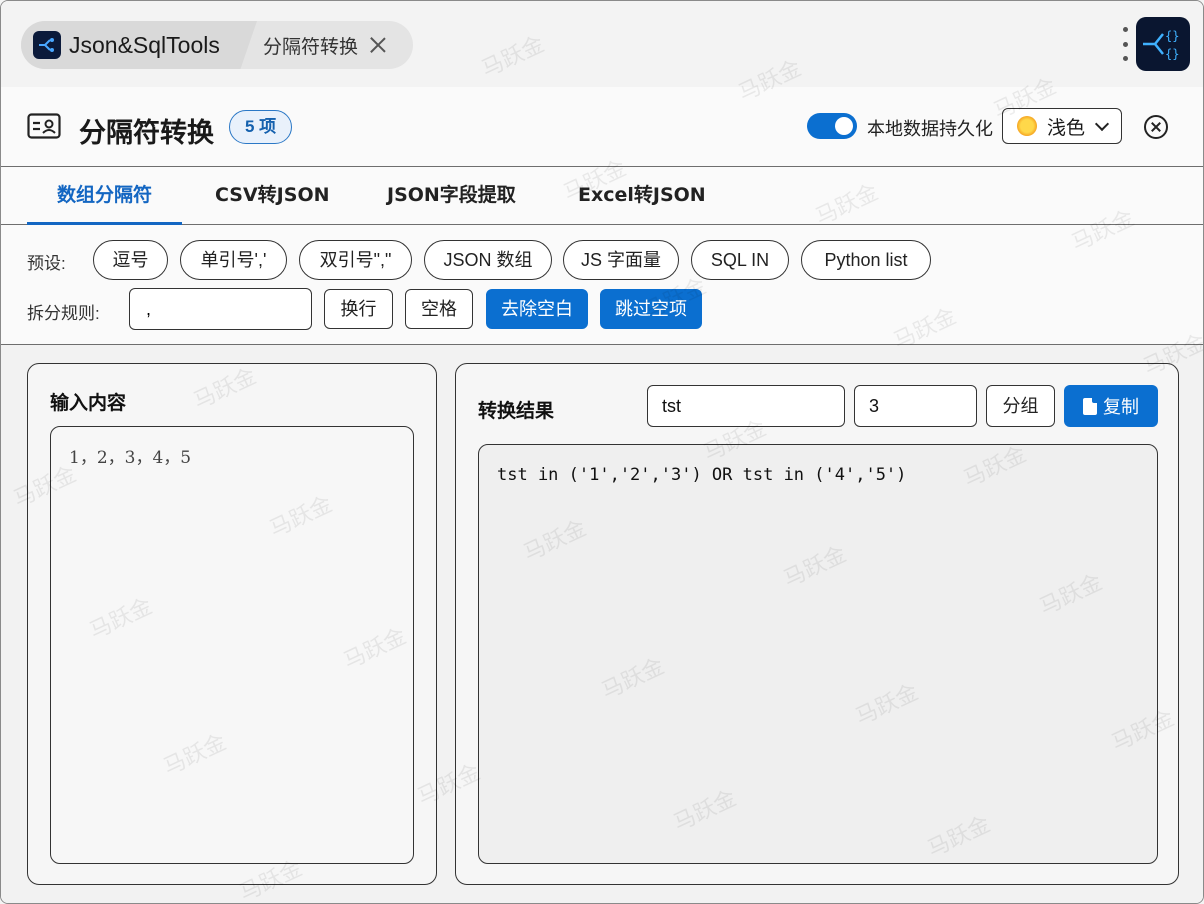 The height and width of the screenshot is (904, 1204). I want to click on split-rule-label: 拆分规则:, so click(63, 313).